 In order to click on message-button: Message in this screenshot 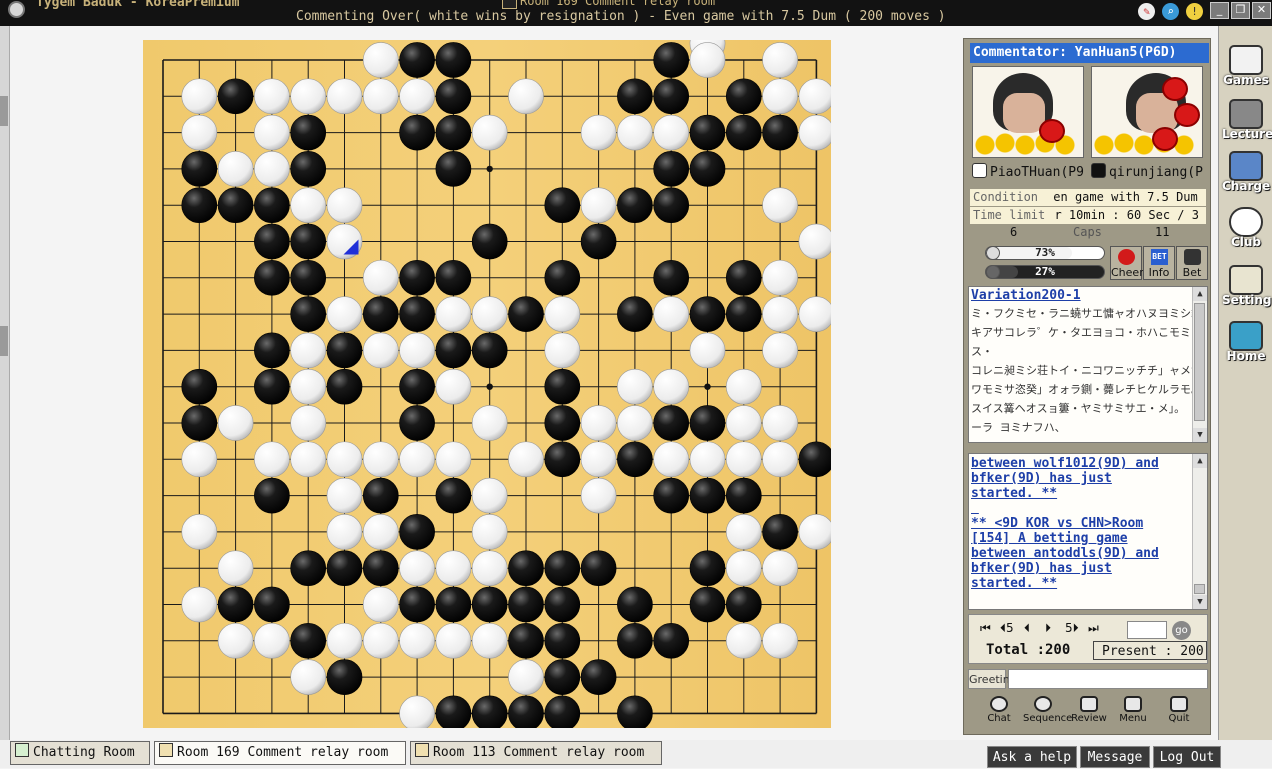, I will do `click(1115, 757)`.